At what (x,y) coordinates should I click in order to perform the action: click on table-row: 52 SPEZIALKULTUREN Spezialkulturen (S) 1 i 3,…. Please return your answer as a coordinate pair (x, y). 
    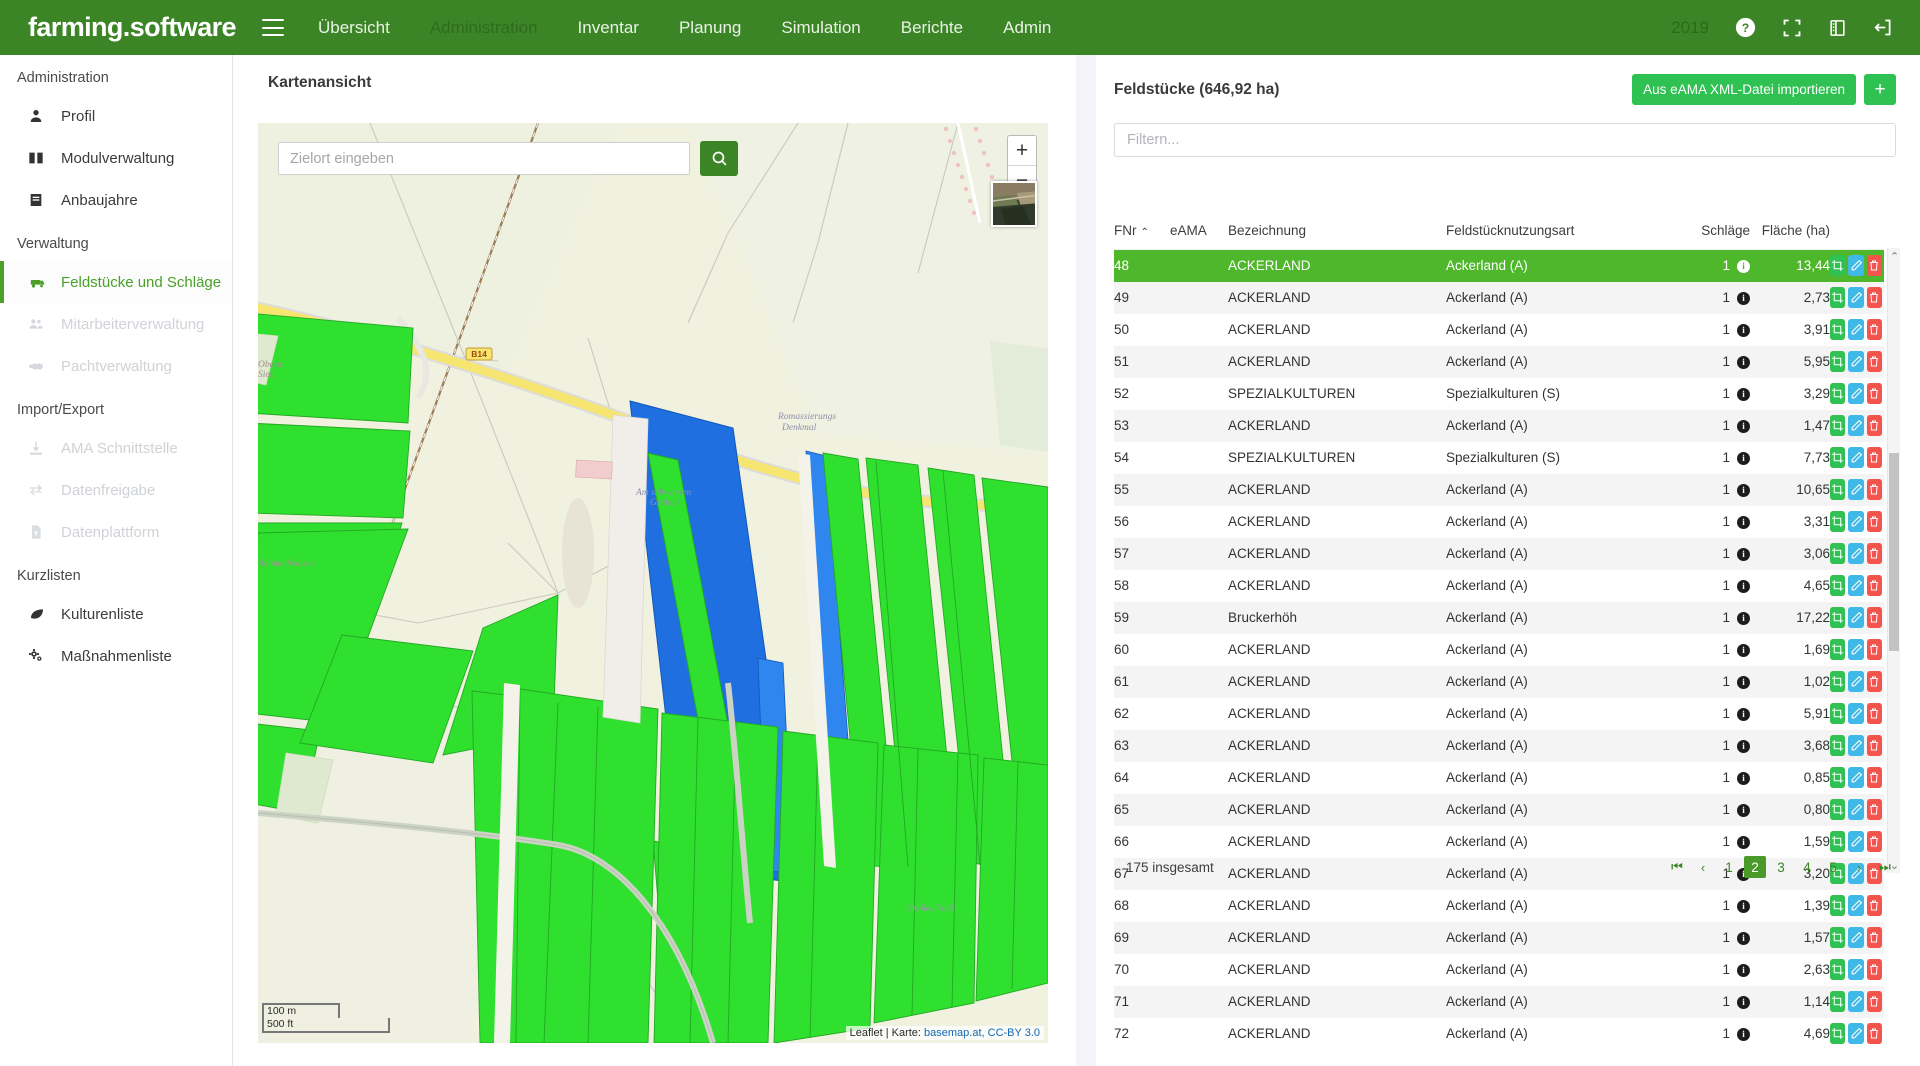
    Looking at the image, I should click on (1499, 394).